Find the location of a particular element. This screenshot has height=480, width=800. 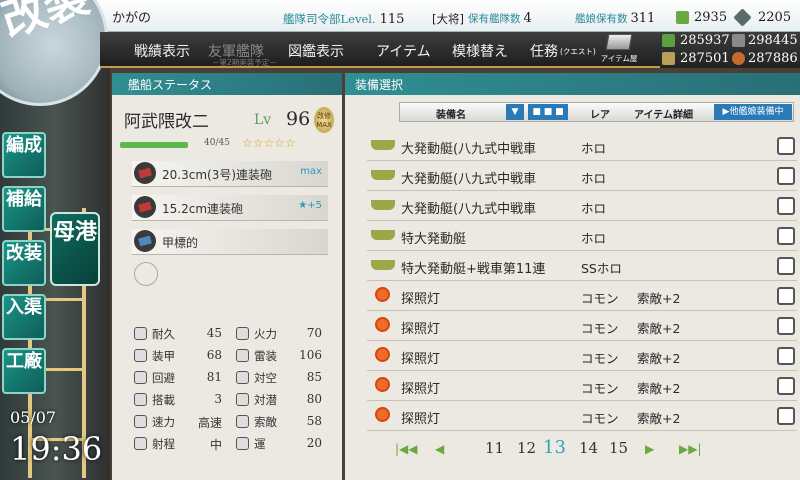

col-rarity-label: レア is located at coordinates (600, 115).